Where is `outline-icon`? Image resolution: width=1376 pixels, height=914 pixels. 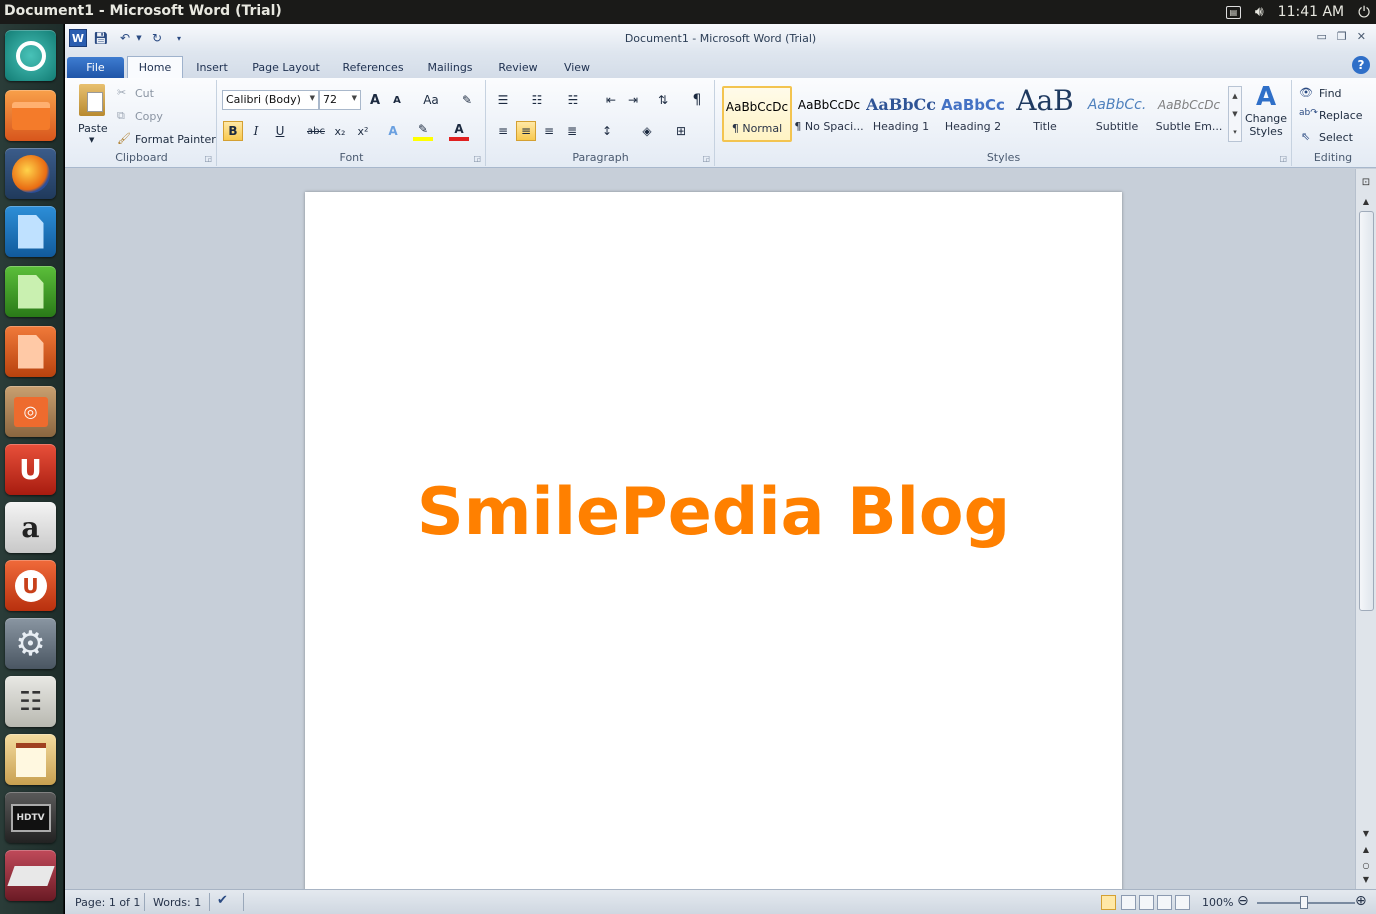 outline-icon is located at coordinates (1164, 902).